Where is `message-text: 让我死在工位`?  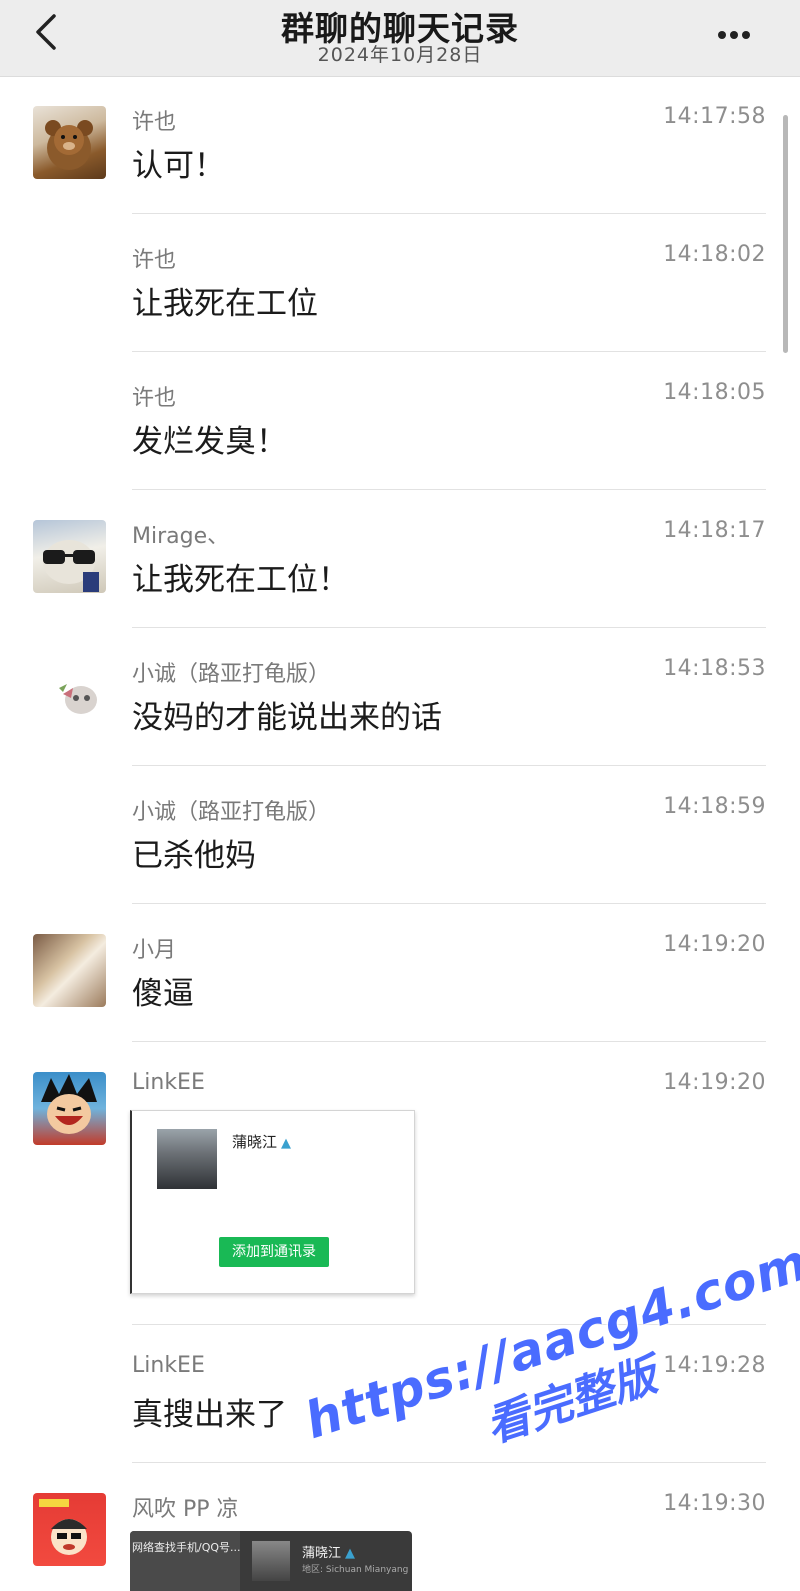
message-text: 让我死在工位 is located at coordinates (225, 300).